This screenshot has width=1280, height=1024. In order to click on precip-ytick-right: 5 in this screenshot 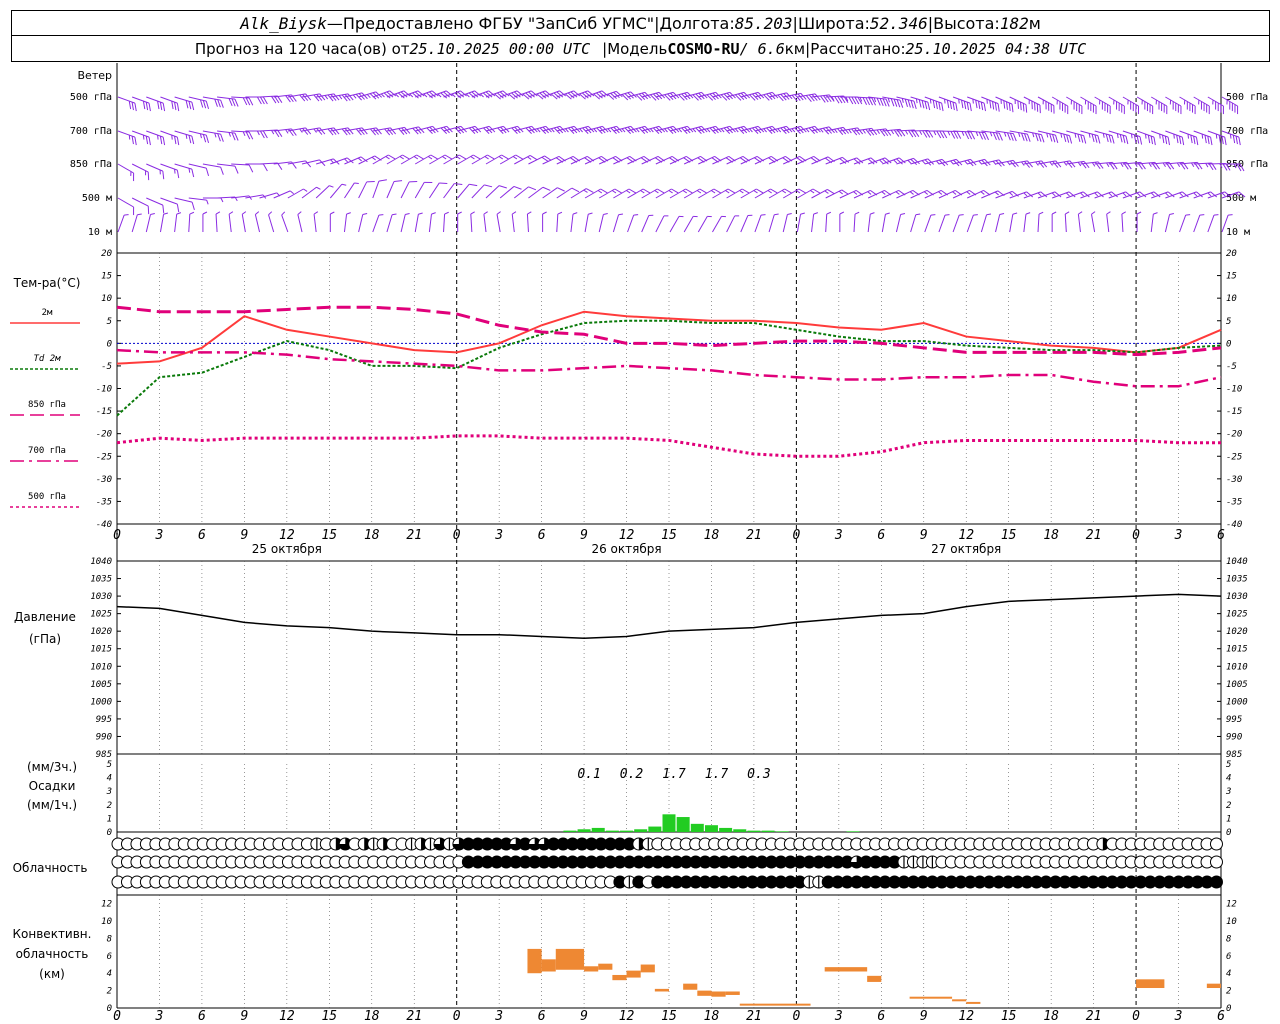, I will do `click(1228, 765)`.